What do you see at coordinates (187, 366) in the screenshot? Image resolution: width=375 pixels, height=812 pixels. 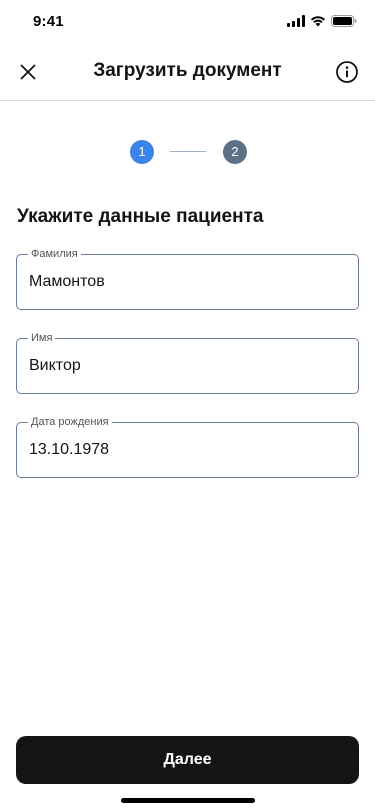 I see `first-name-input: Виктор` at bounding box center [187, 366].